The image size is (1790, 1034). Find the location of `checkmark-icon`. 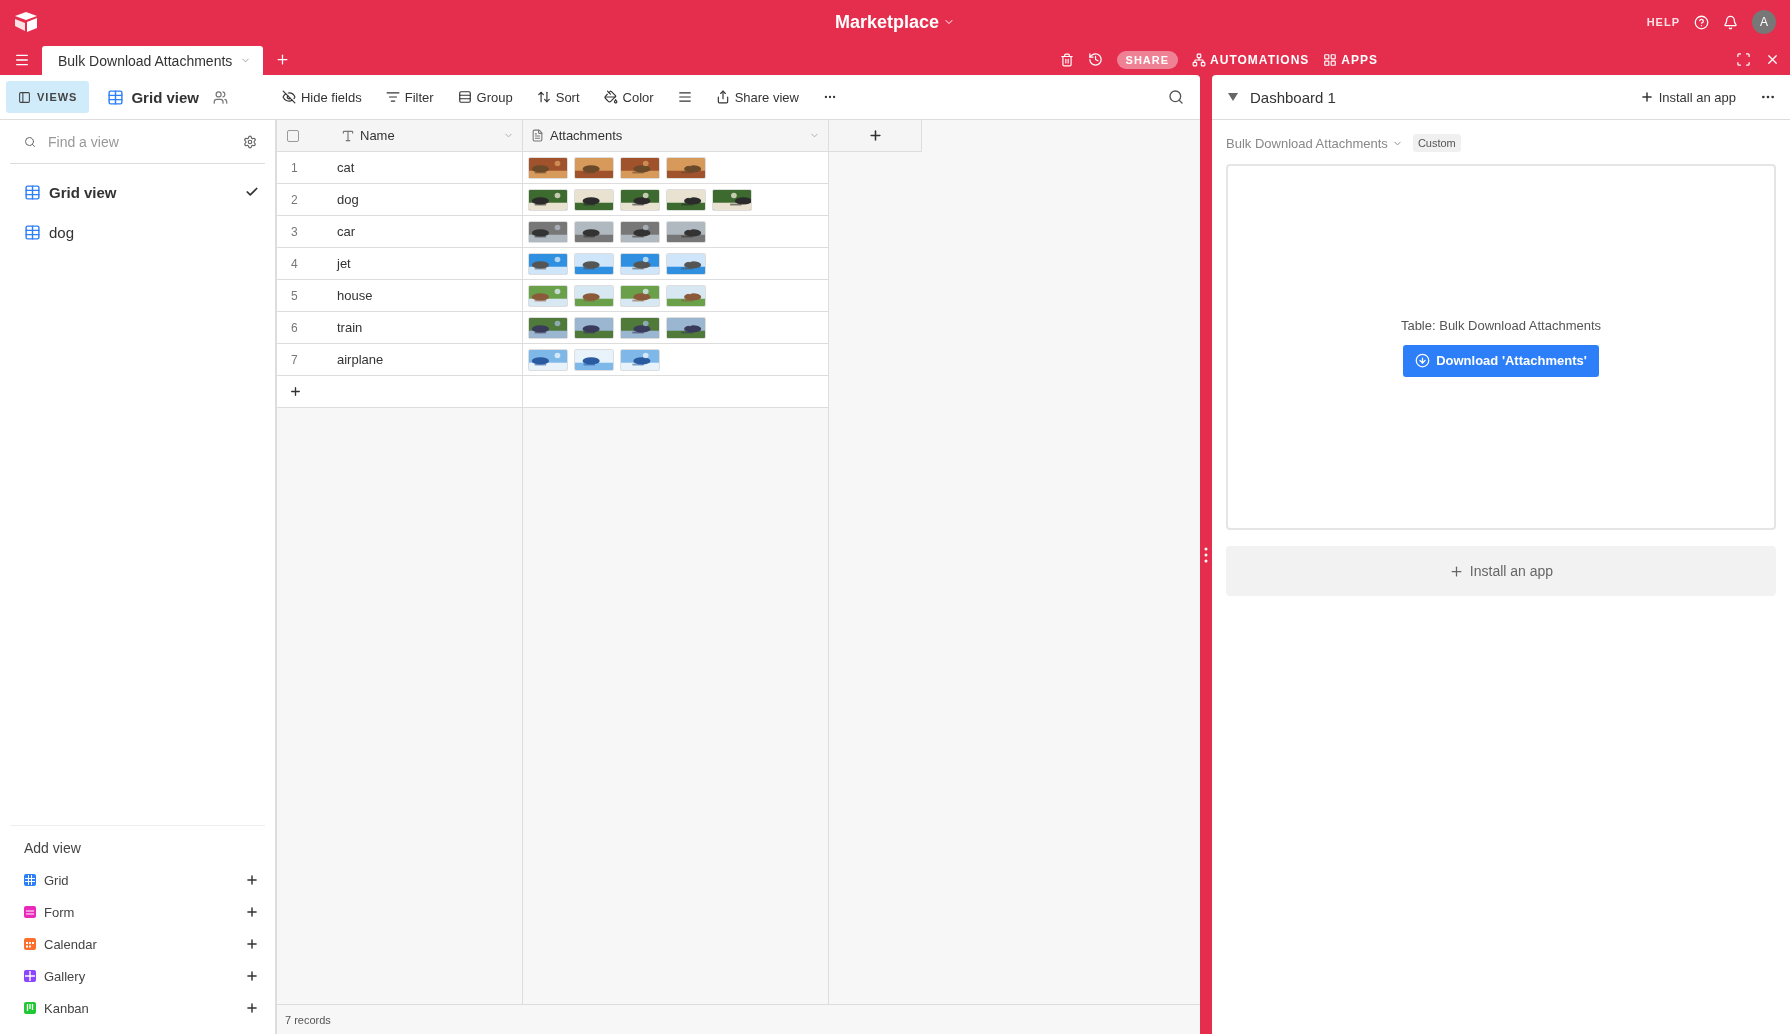

checkmark-icon is located at coordinates (252, 192).